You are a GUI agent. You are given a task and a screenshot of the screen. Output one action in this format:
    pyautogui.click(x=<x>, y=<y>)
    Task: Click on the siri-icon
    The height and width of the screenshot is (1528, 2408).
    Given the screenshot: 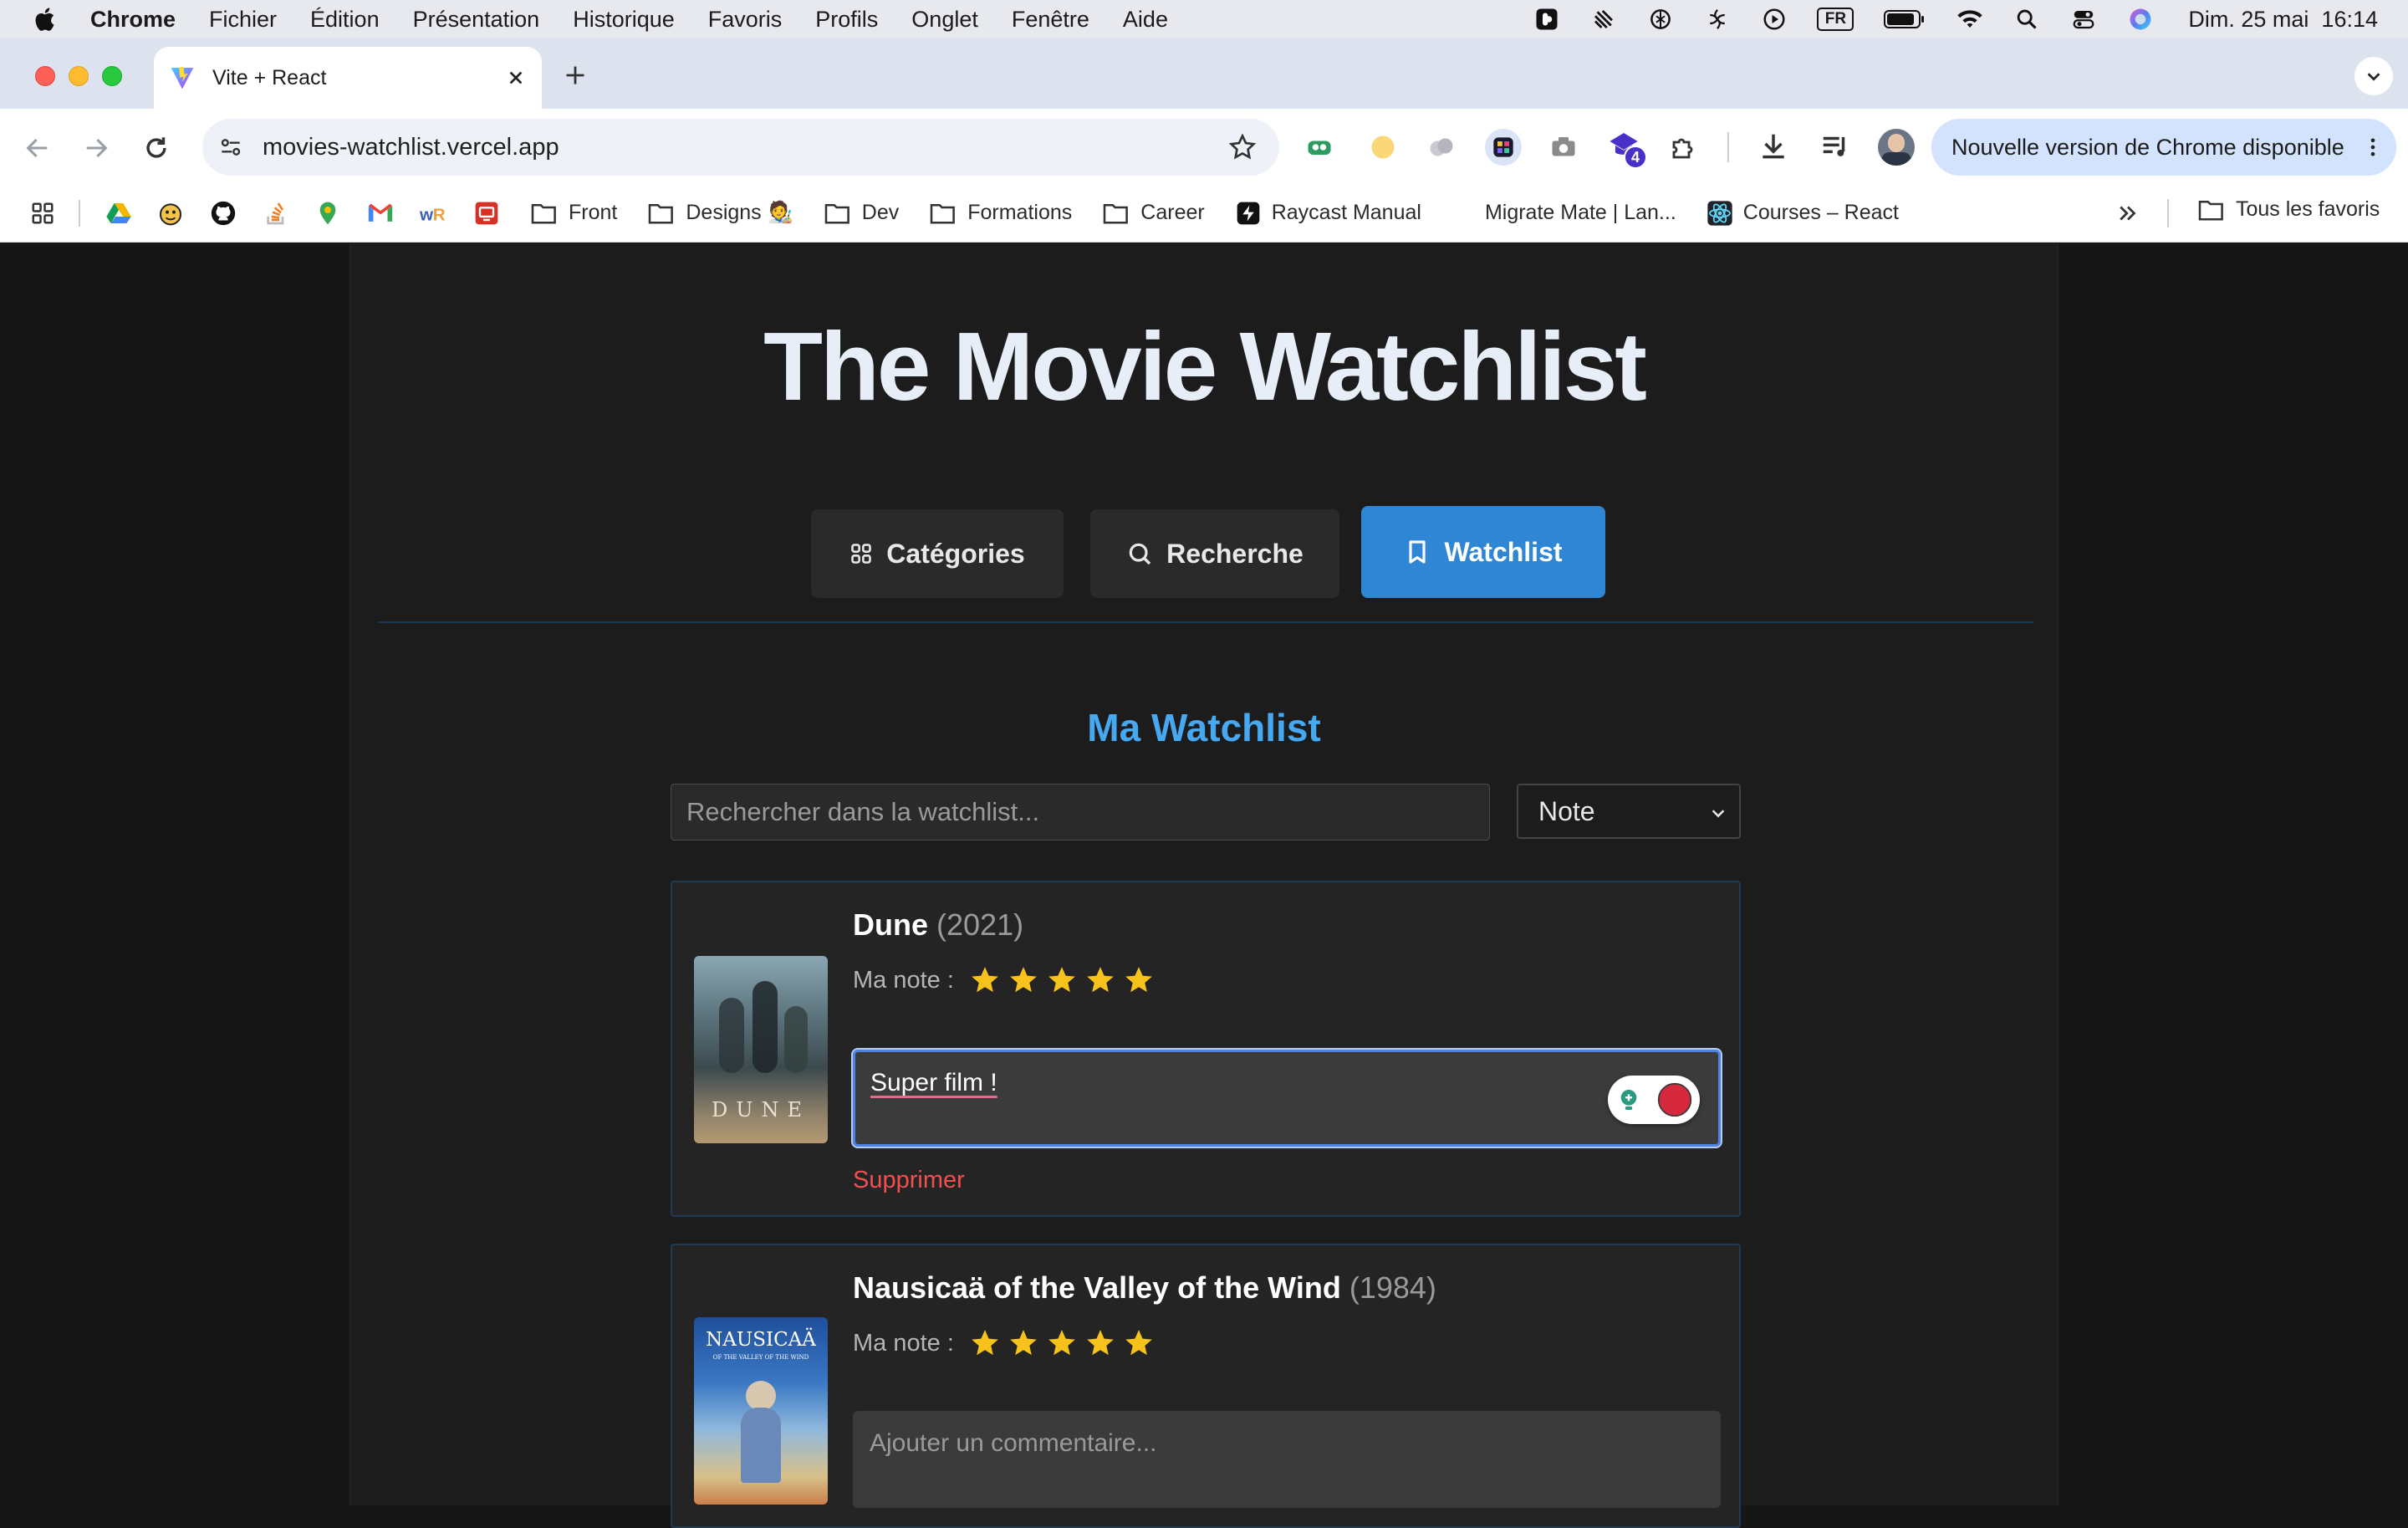 What is the action you would take?
    pyautogui.click(x=2140, y=19)
    